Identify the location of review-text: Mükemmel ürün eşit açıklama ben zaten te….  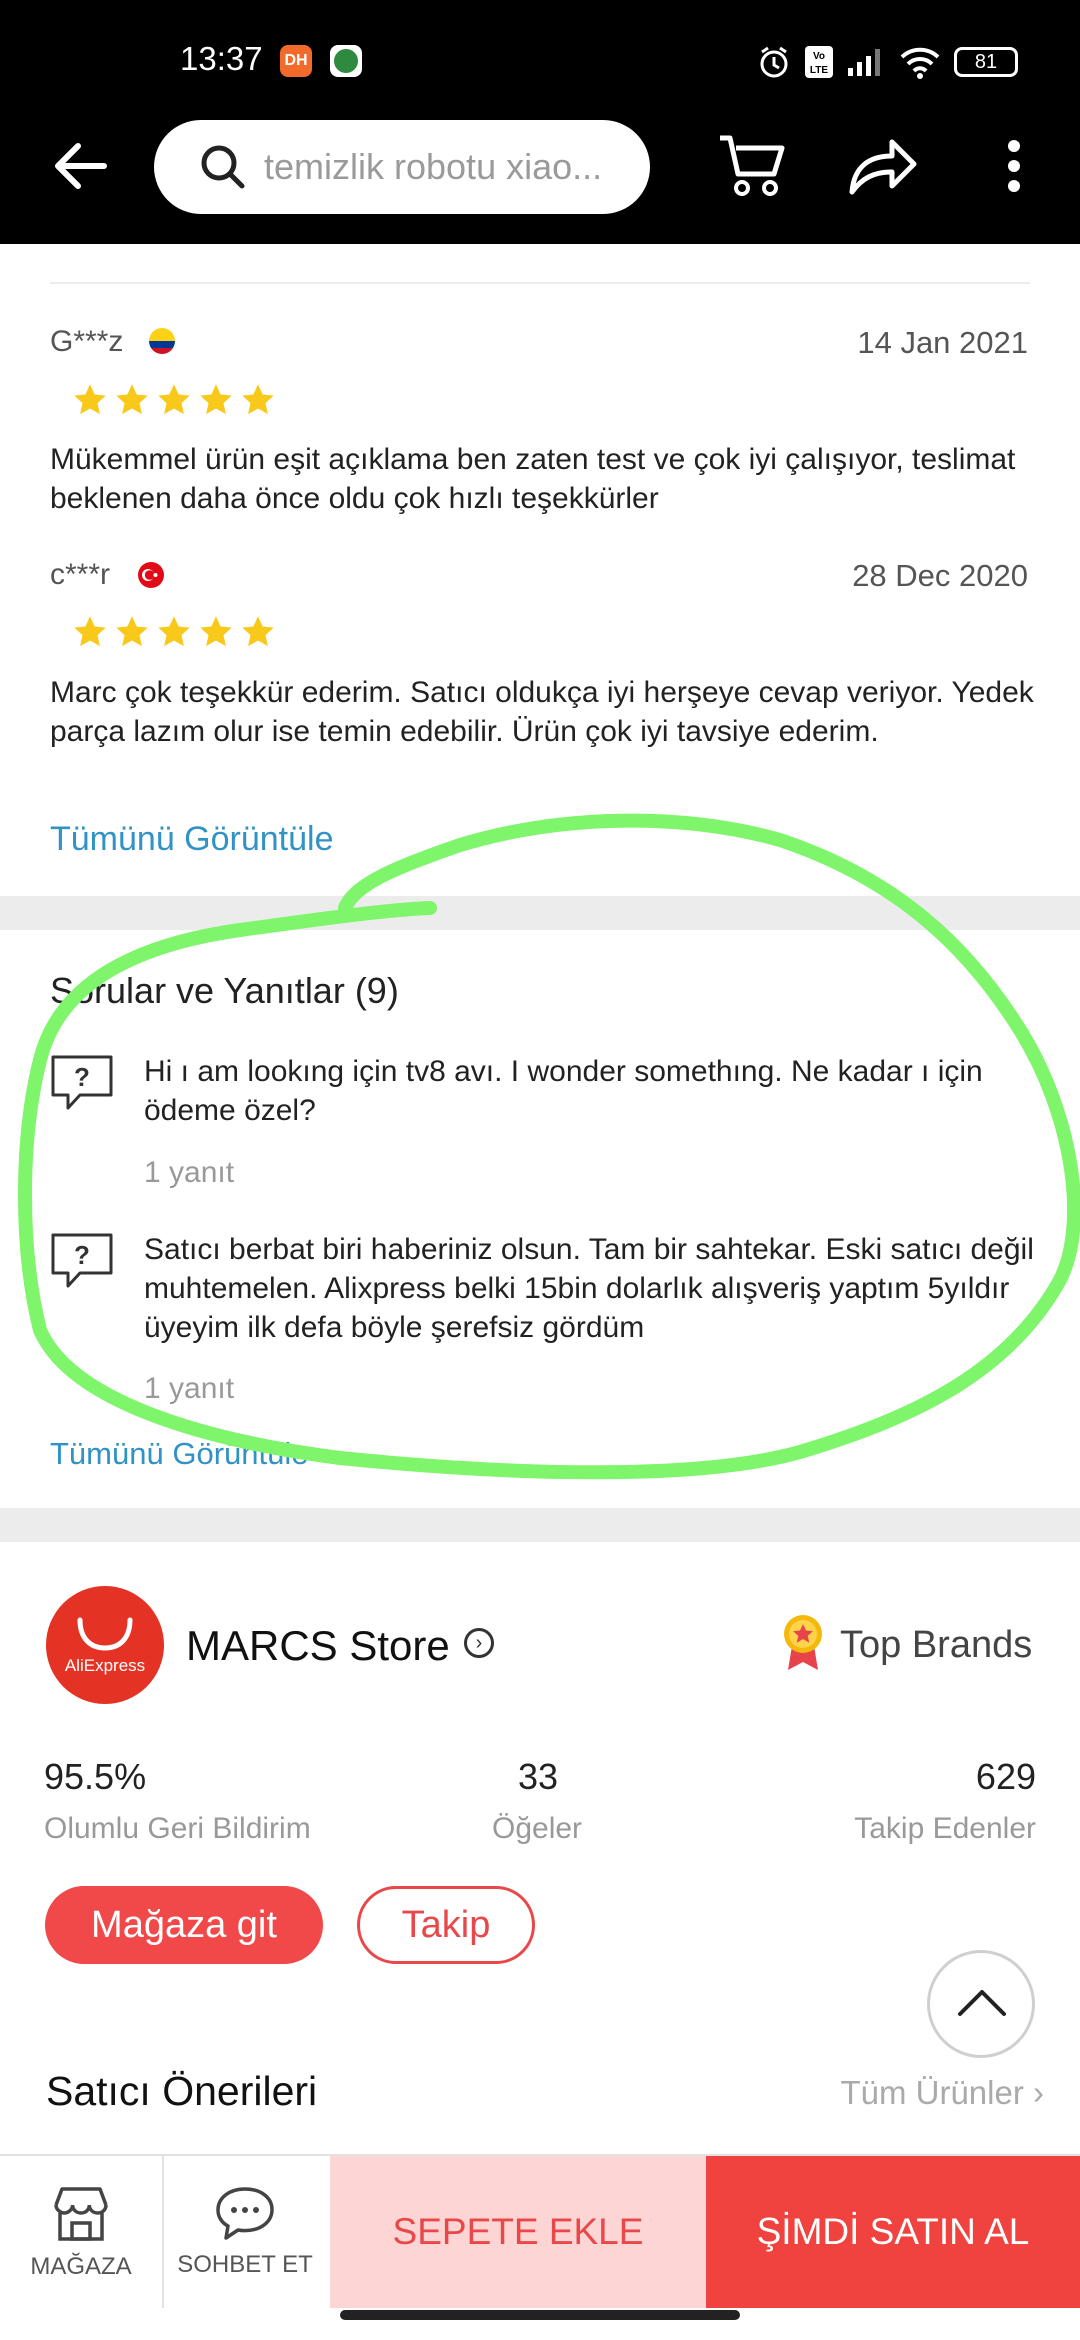
(533, 479).